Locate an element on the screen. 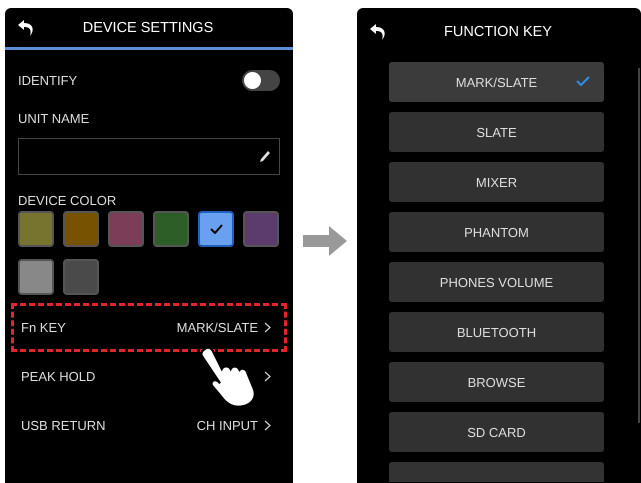  function-option: SLATE is located at coordinates (496, 132).